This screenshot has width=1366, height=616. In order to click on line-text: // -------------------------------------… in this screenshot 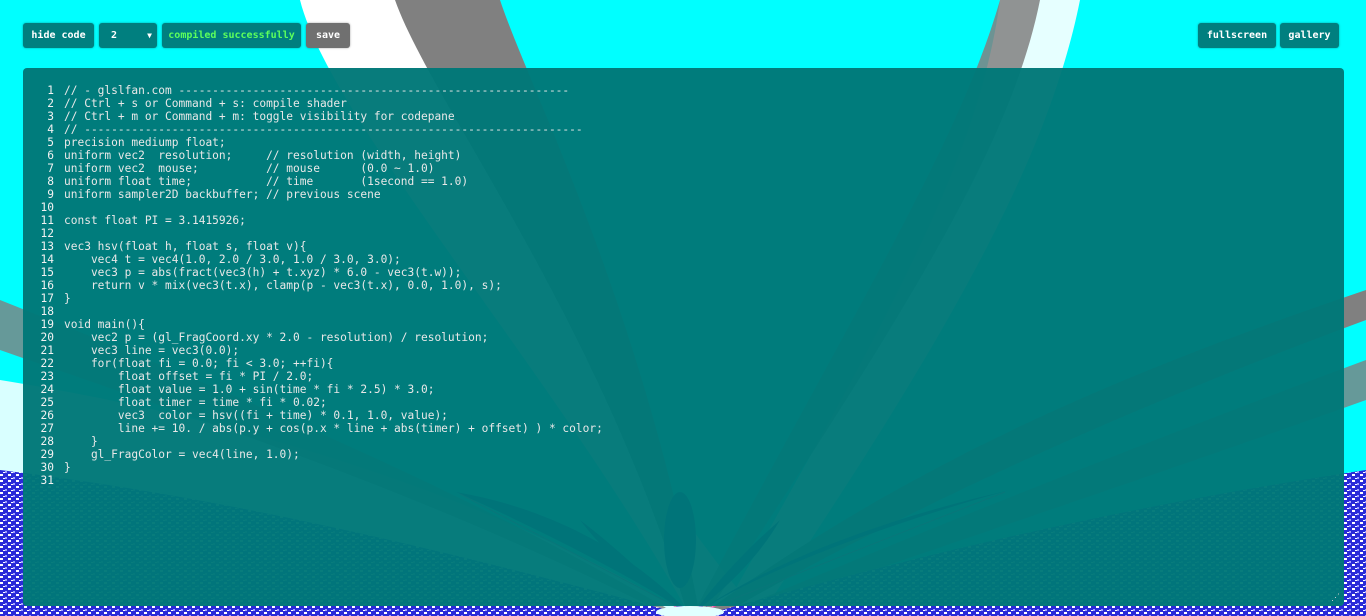, I will do `click(323, 129)`.